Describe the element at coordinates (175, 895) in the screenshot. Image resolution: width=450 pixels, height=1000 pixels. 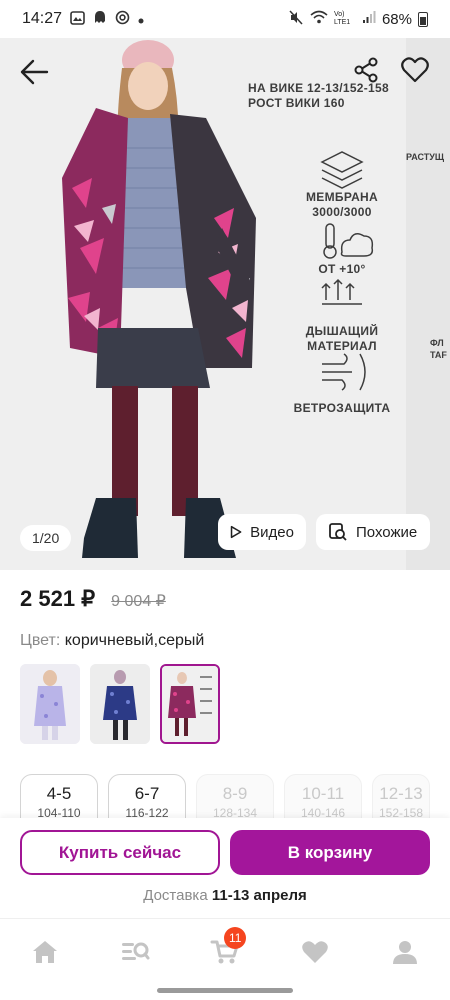
I see `delivery-label: Доставка` at that location.